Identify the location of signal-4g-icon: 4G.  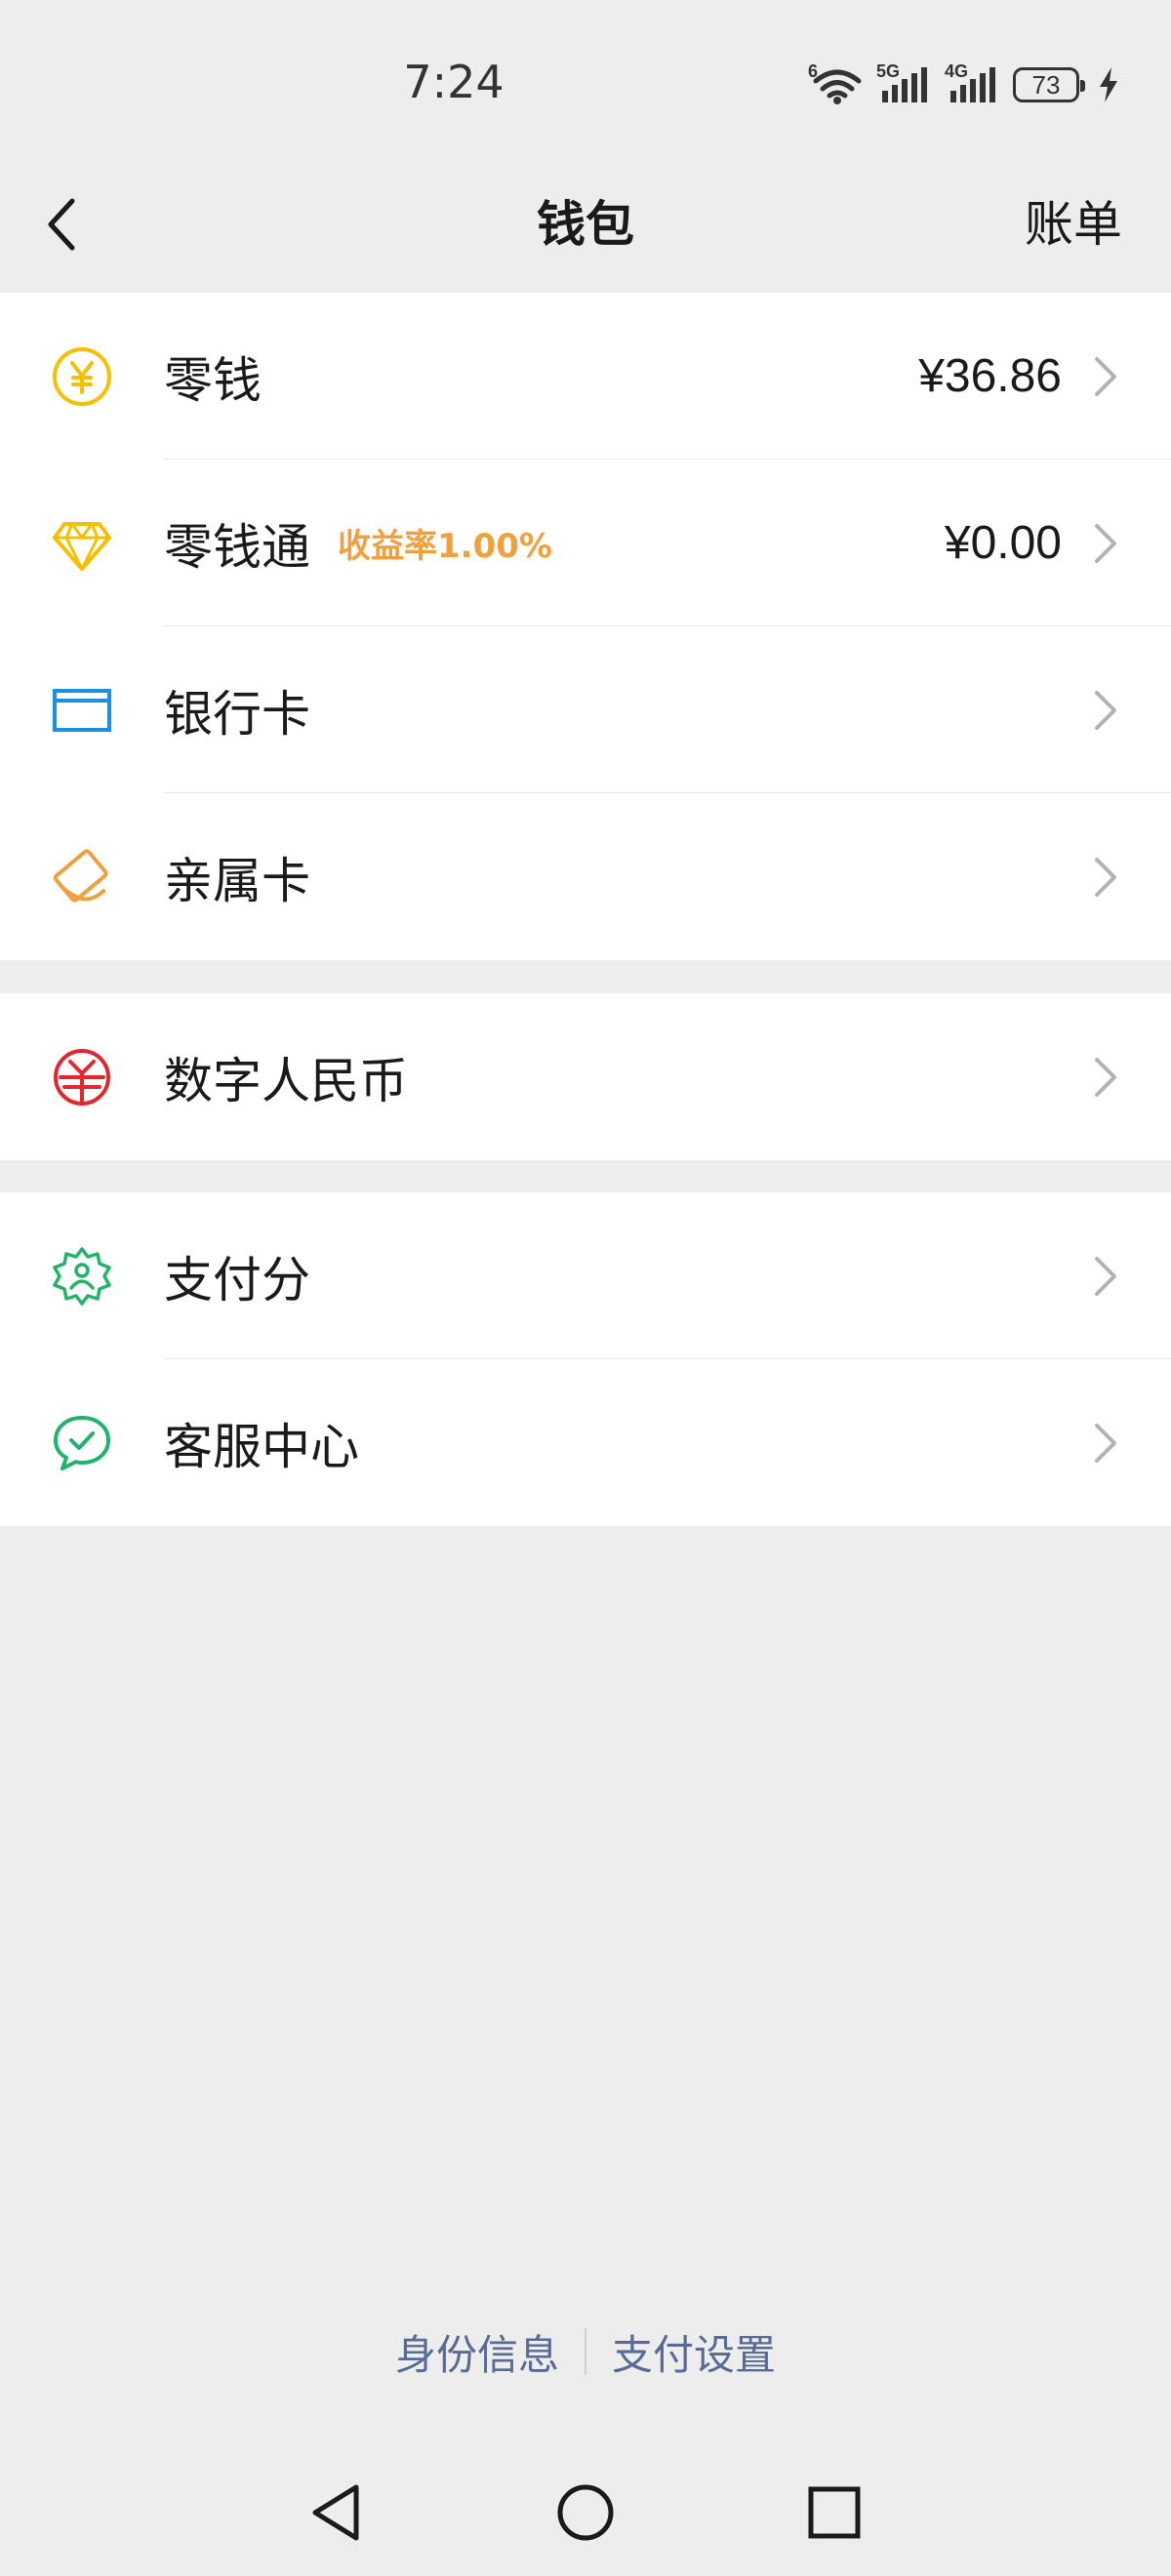
(972, 82).